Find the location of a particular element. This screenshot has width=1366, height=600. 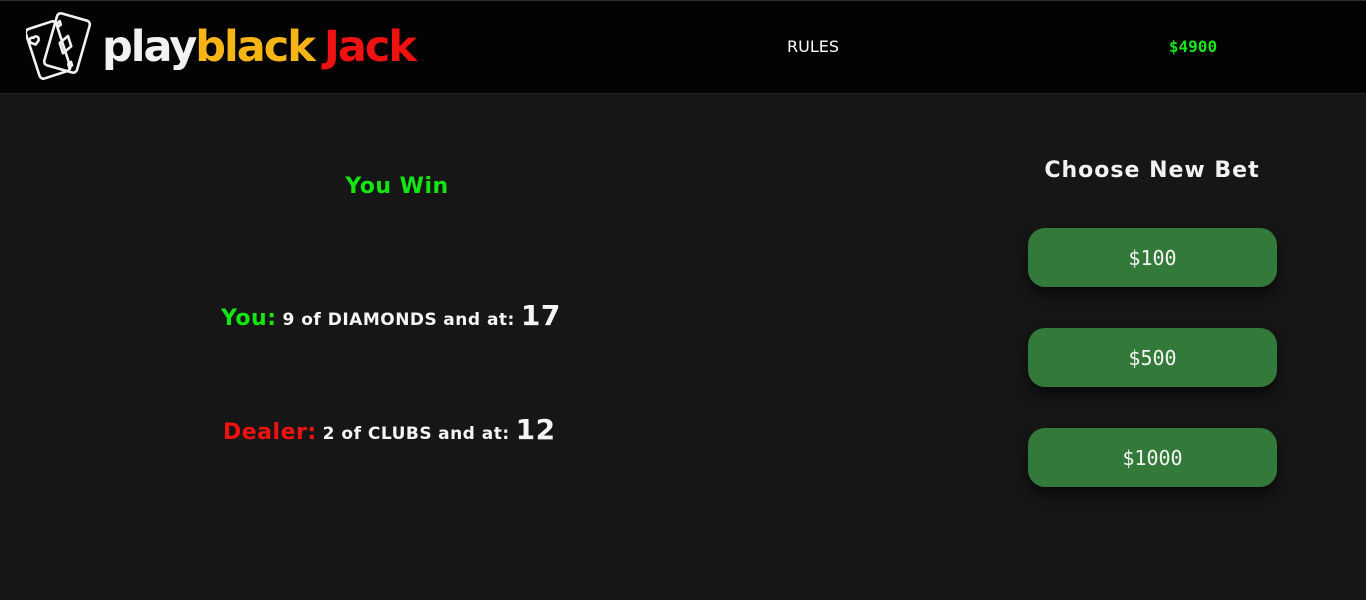

dealer-hand-line: Dealer: 2 of CLUBS and at: 12 is located at coordinates (389, 429).